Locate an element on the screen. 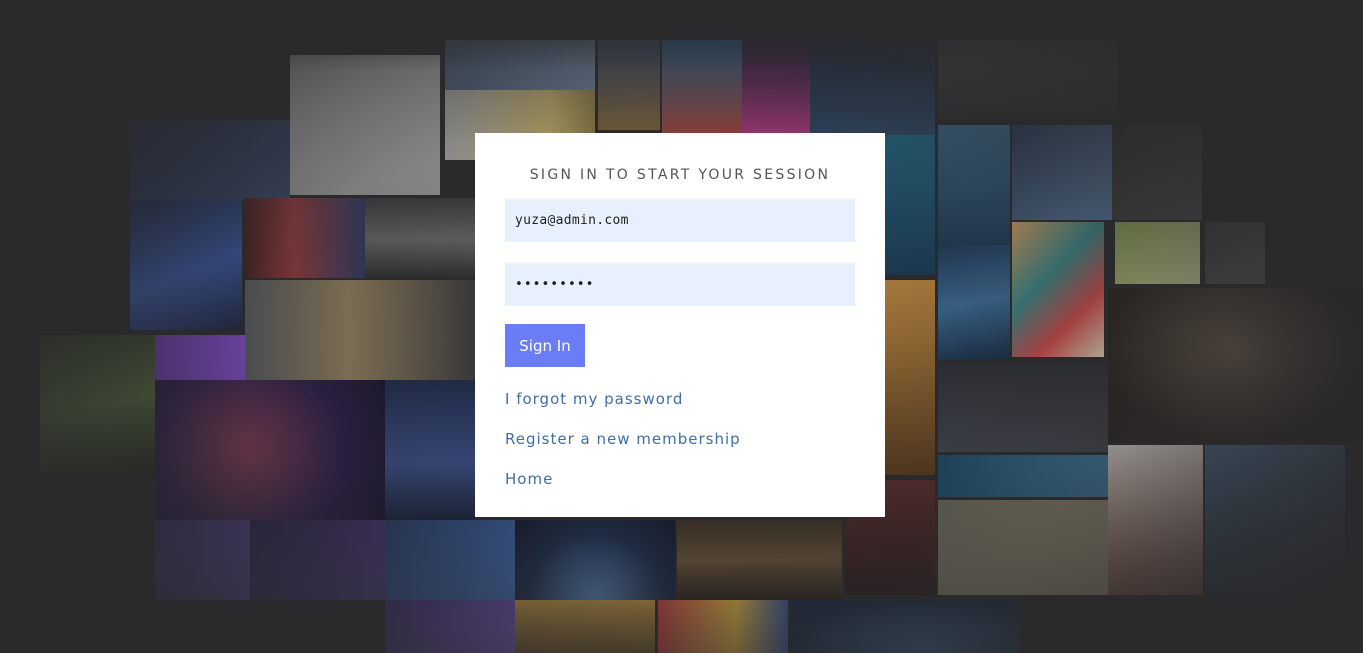 This screenshot has width=1363, height=653. password-input is located at coordinates (680, 284).